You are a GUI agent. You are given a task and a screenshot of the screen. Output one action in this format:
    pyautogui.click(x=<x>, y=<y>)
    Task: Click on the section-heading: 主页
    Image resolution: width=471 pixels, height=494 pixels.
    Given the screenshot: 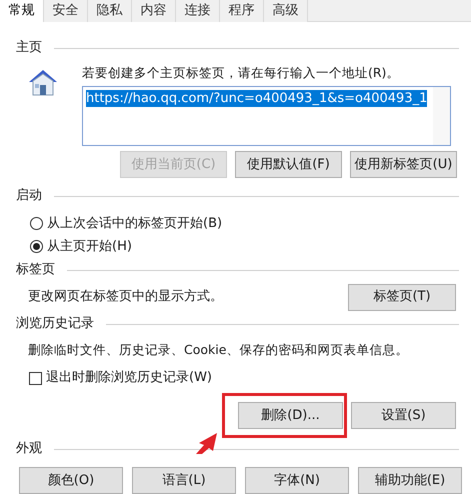 What is the action you would take?
    pyautogui.click(x=29, y=48)
    